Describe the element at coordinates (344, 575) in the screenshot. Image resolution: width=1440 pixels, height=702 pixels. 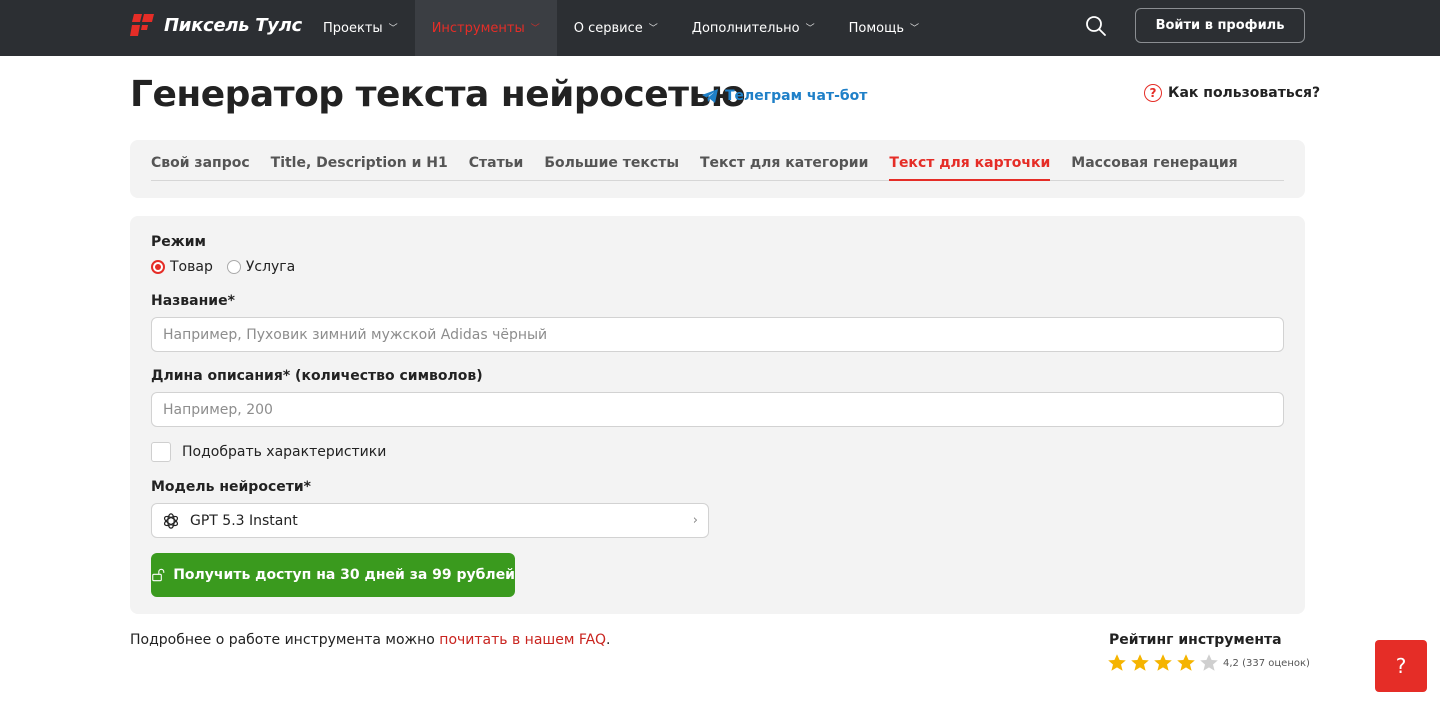
I see `get-access-label: Получить доступ на 30 дней за 99 рублей` at that location.